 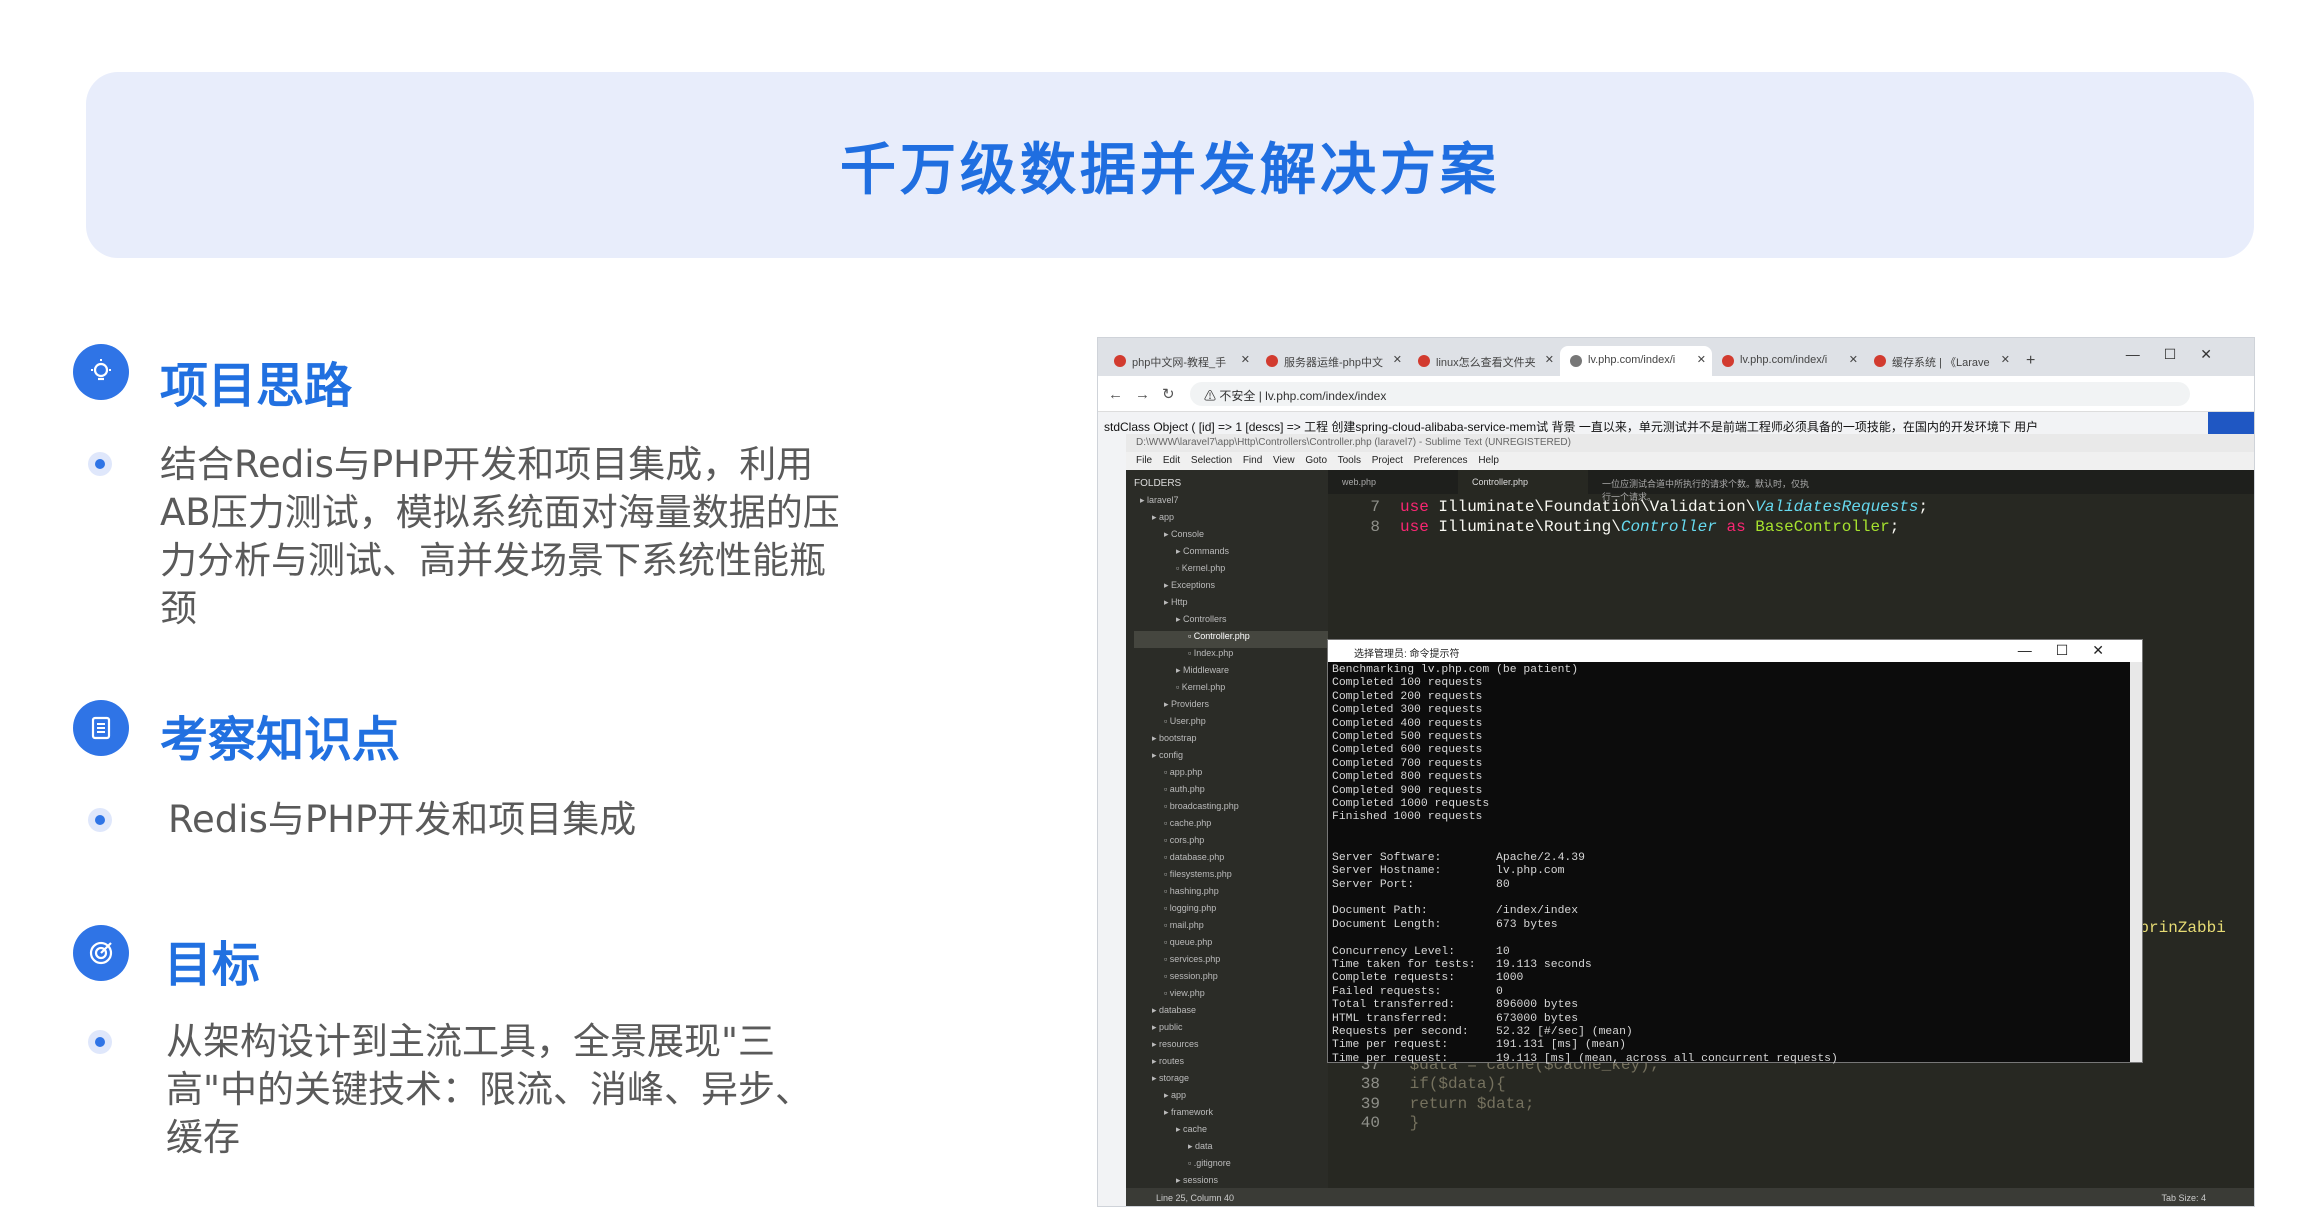 I want to click on address-bar: ←→↻ ⚠ 不安全 | lv.php.com/index/index, so click(x=1676, y=394).